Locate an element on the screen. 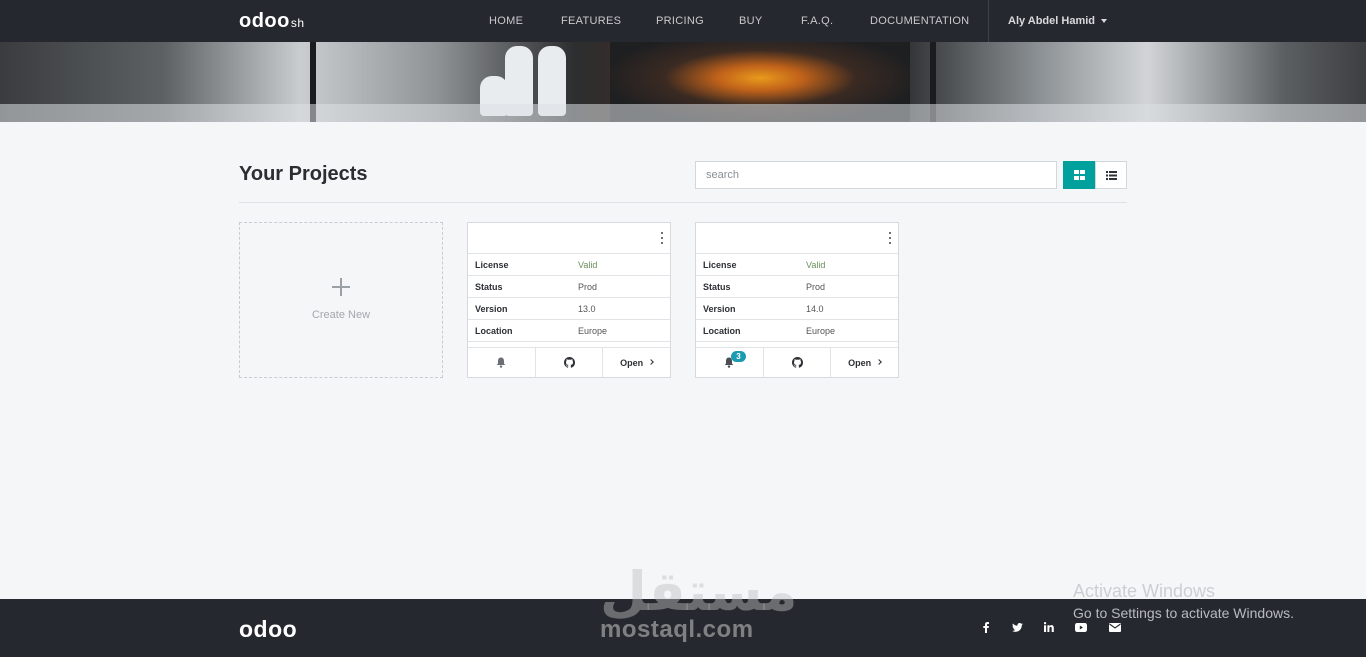  notification-count-badge: 3 is located at coordinates (738, 356).